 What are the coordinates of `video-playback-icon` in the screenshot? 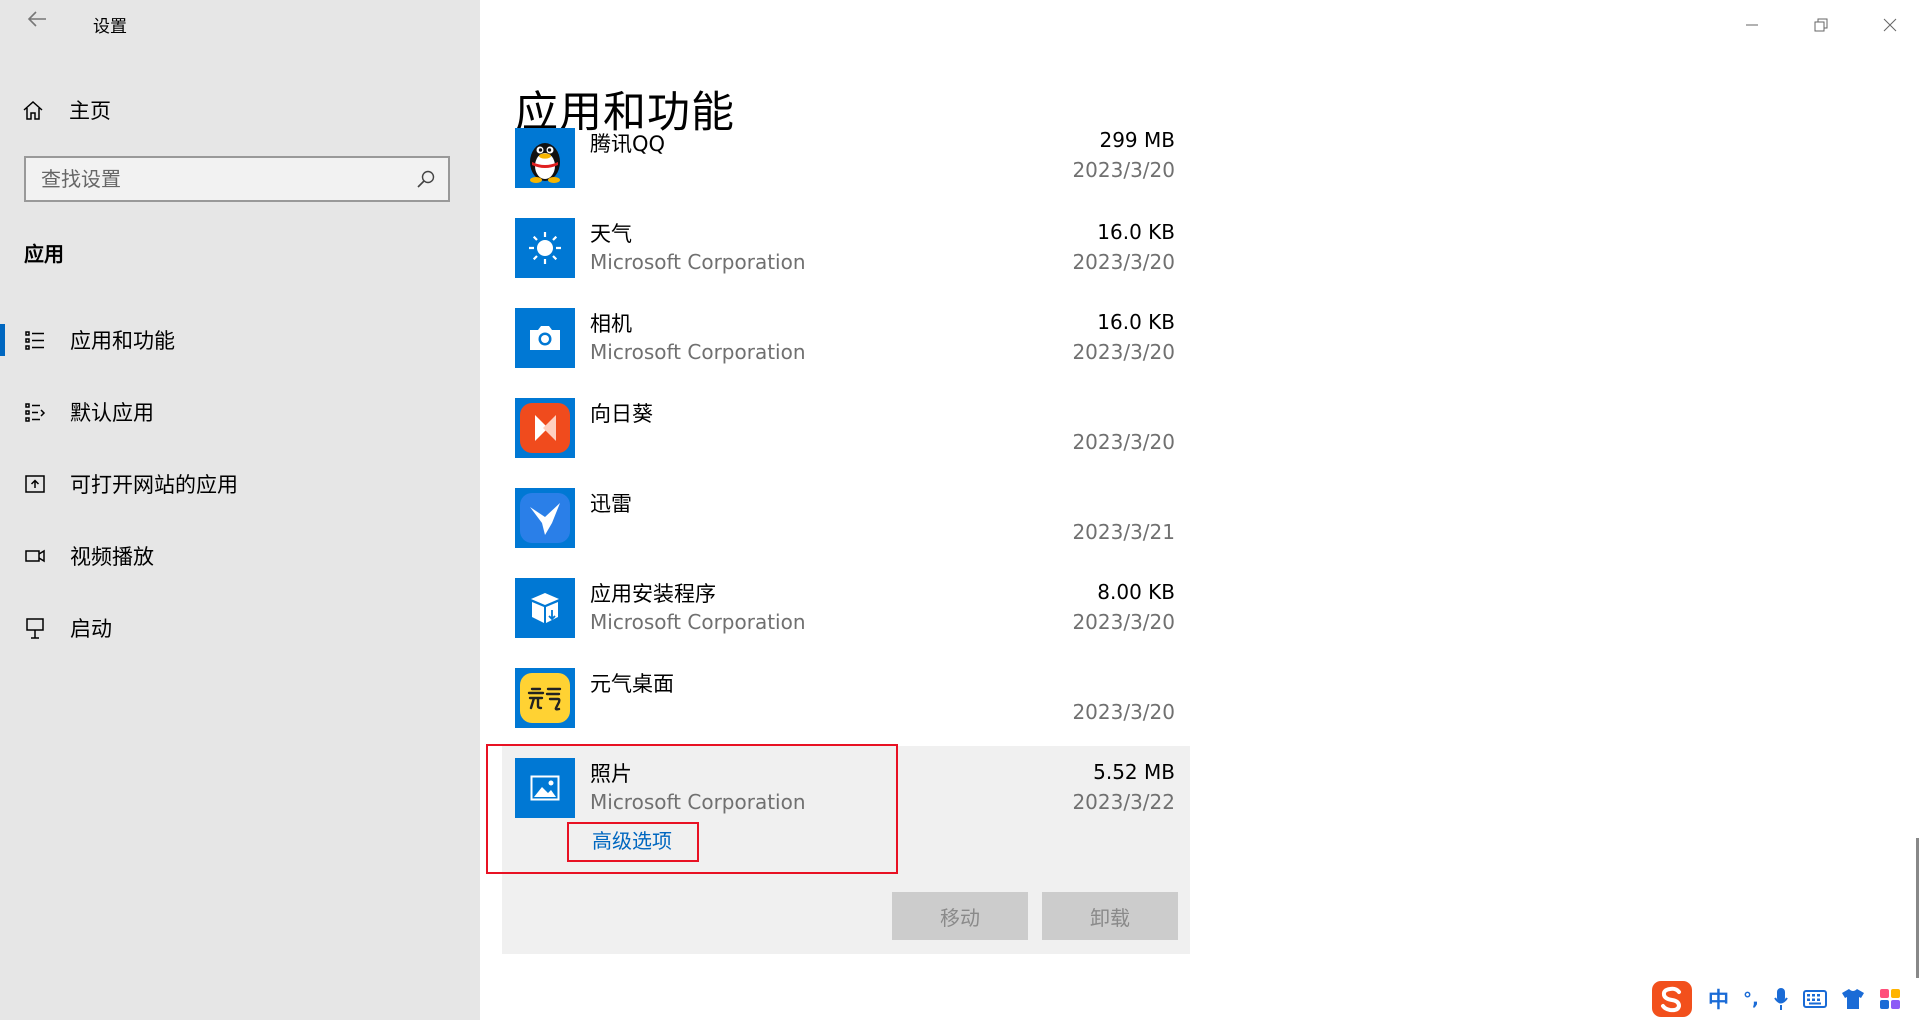 It's located at (35, 556).